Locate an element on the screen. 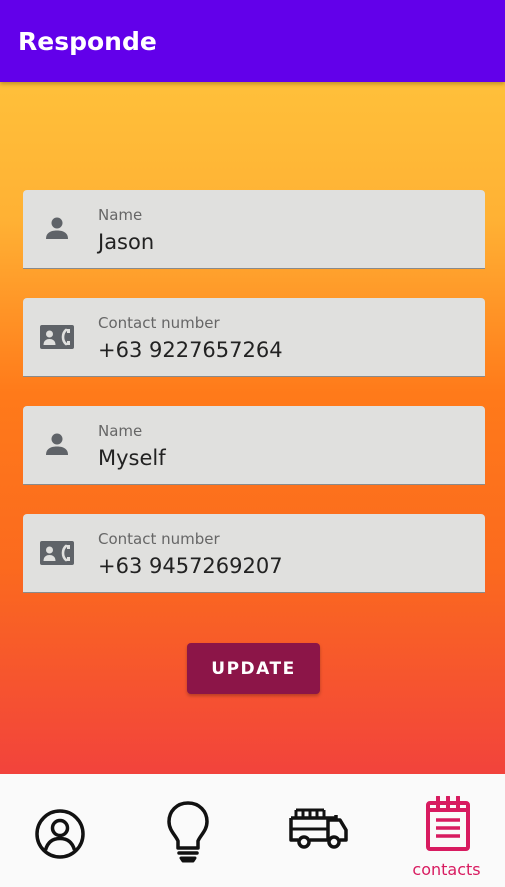  name-field-1: Name Jason is located at coordinates (254, 229).